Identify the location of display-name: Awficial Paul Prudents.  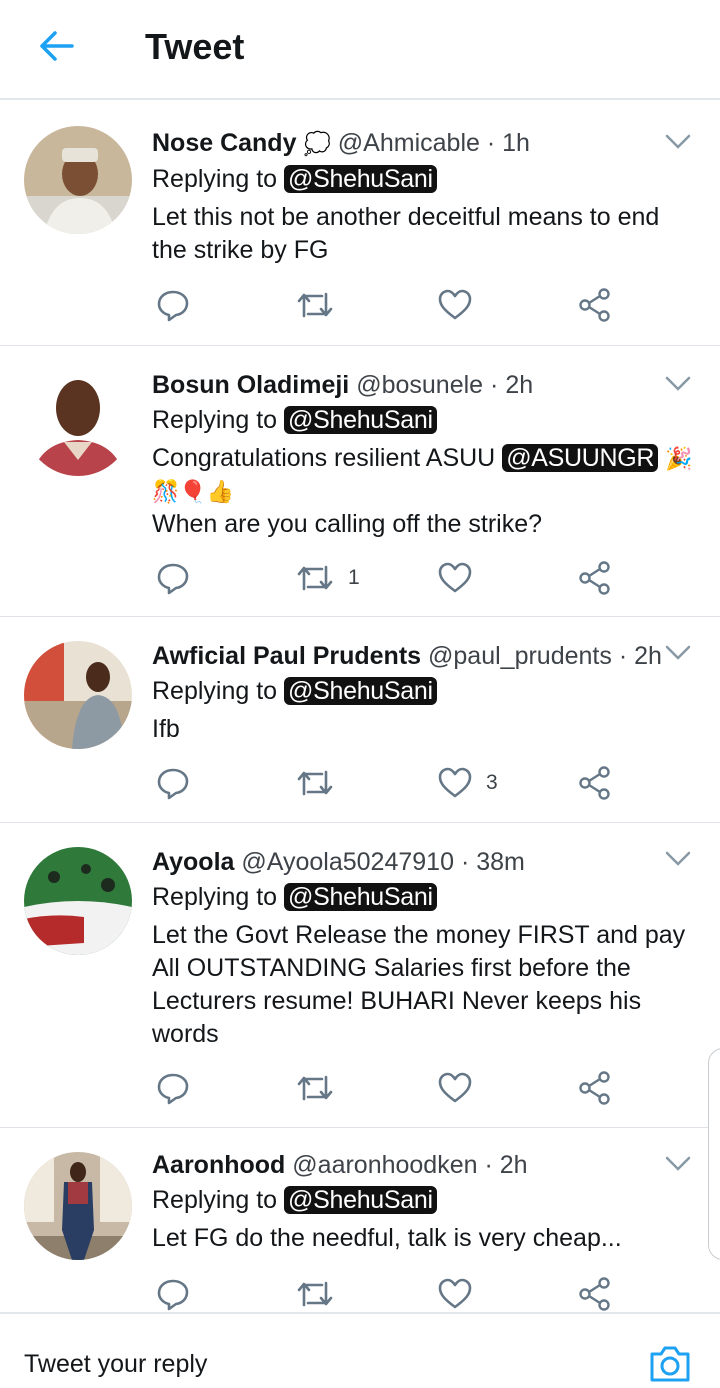
(286, 656).